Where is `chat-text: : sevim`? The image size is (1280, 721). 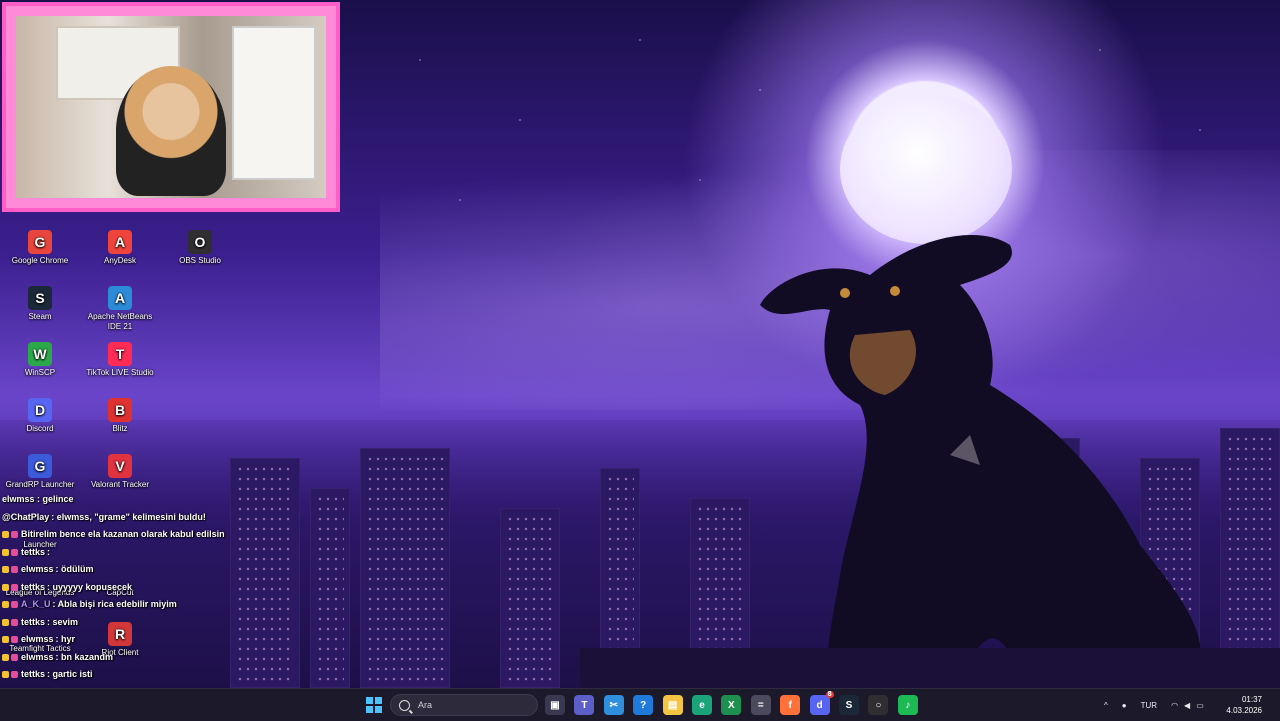 chat-text: : sevim is located at coordinates (63, 621).